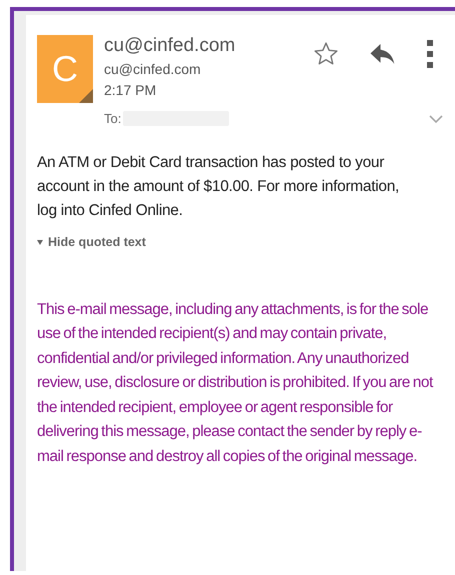 This screenshot has width=455, height=575. I want to click on sender-avatar: C, so click(65, 69).